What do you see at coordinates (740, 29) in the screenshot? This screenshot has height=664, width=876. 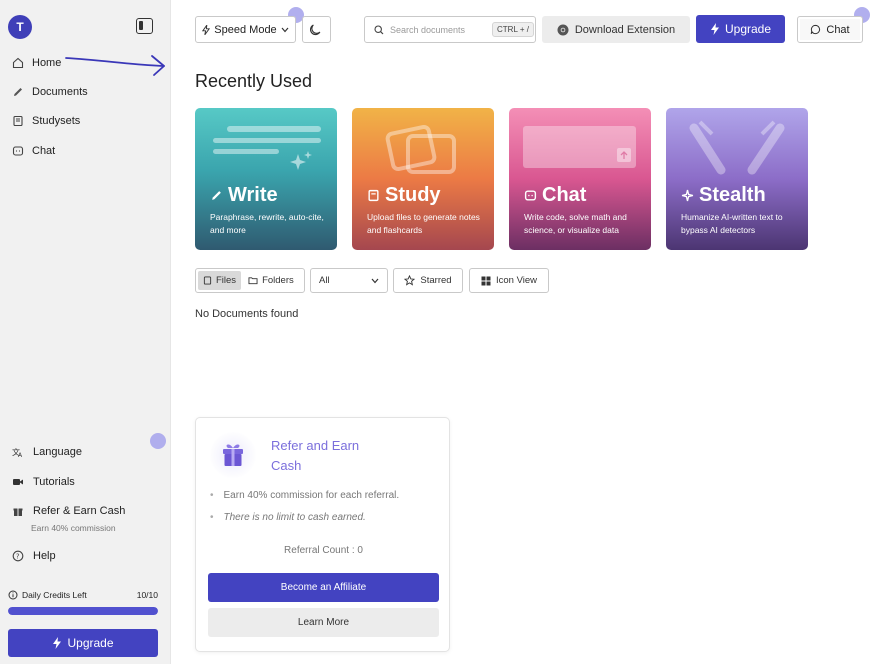 I see `upgrade-button: Upgrade` at bounding box center [740, 29].